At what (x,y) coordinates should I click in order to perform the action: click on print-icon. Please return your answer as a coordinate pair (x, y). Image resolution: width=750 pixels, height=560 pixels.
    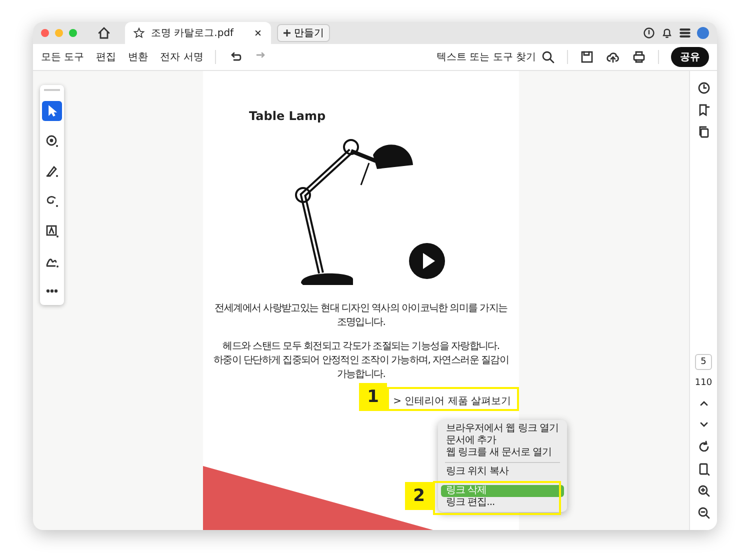
    Looking at the image, I should click on (639, 57).